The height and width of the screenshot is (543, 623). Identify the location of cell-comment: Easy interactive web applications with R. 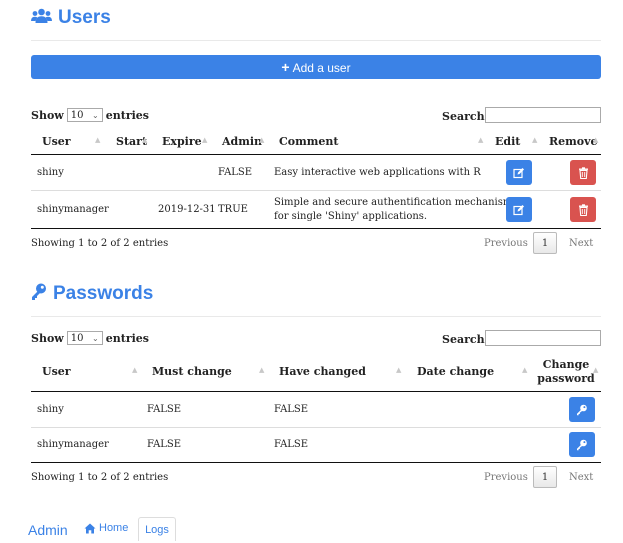
(377, 172).